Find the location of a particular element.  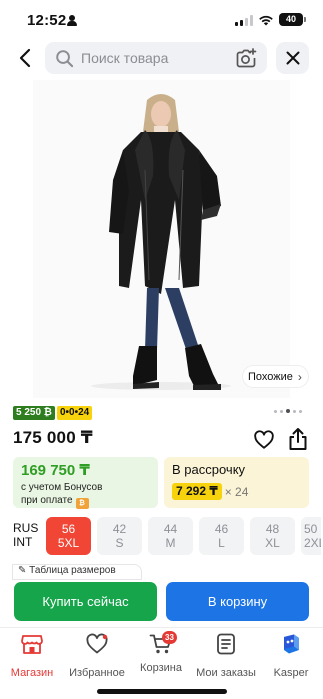

size-rus: 50 is located at coordinates (311, 529).